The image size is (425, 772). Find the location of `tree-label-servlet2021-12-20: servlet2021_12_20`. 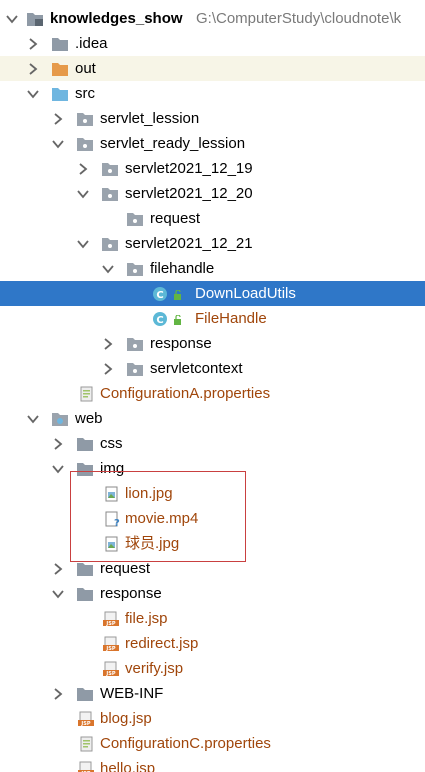

tree-label-servlet2021-12-20: servlet2021_12_20 is located at coordinates (189, 193).